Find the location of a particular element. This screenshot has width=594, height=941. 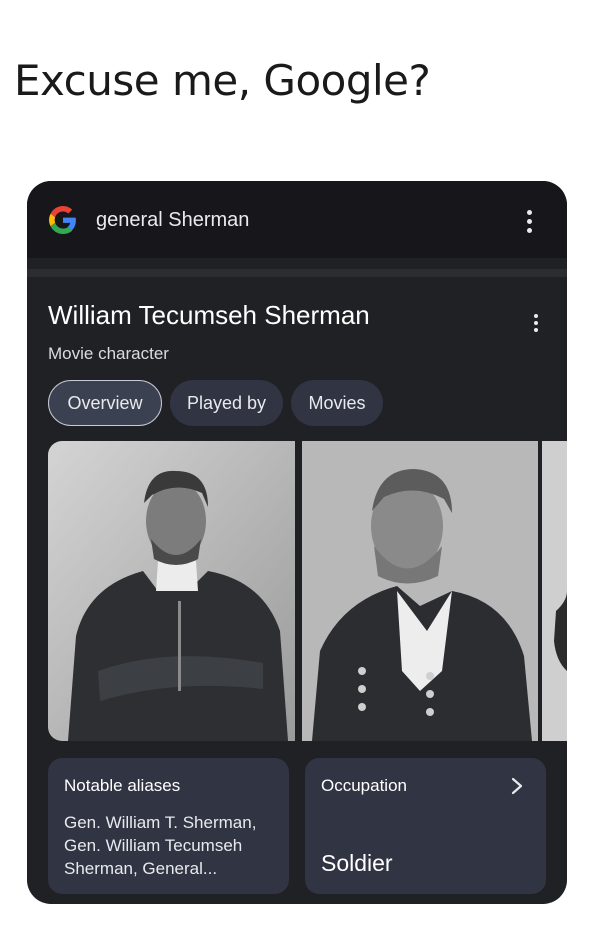

chevron-right-icon is located at coordinates (517, 786).